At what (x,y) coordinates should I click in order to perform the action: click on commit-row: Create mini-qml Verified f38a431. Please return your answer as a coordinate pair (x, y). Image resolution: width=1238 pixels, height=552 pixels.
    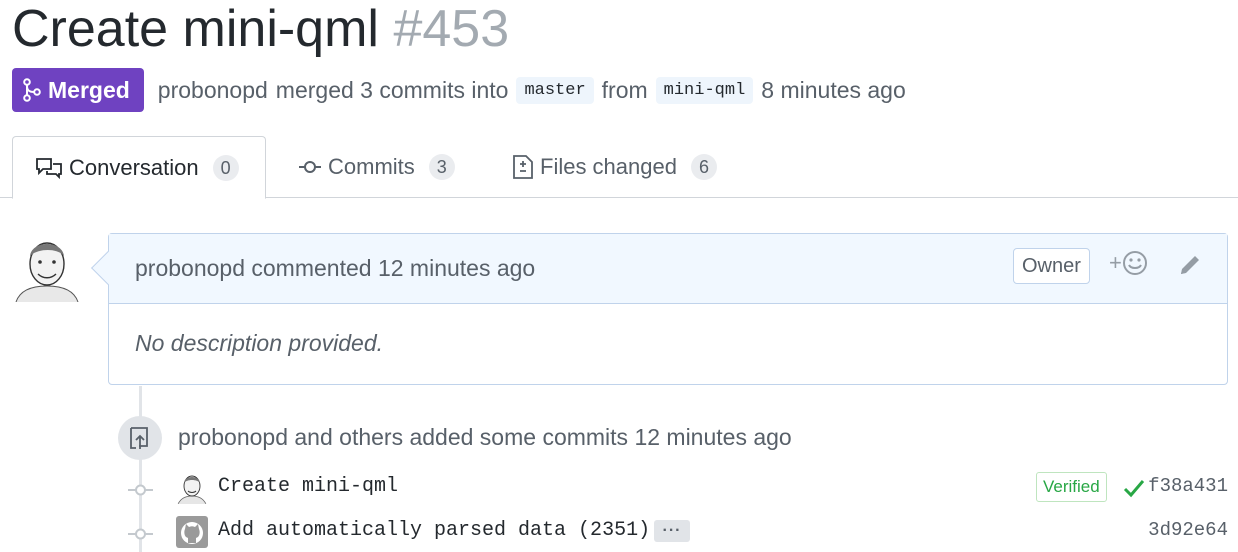
    Looking at the image, I should click on (619, 490).